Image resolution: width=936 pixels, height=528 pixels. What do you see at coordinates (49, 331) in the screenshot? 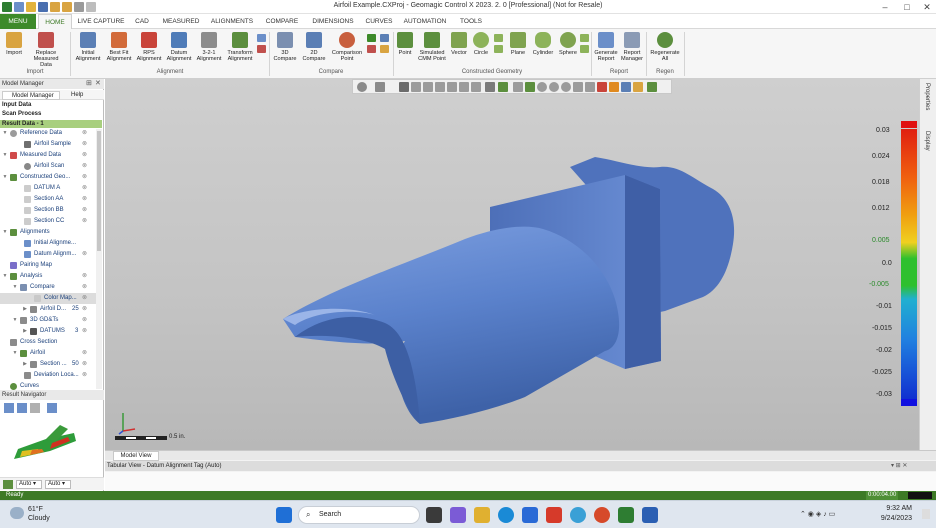
I see `tree-item-datums: ▶ DATUMS 3 ⊗` at bounding box center [49, 331].